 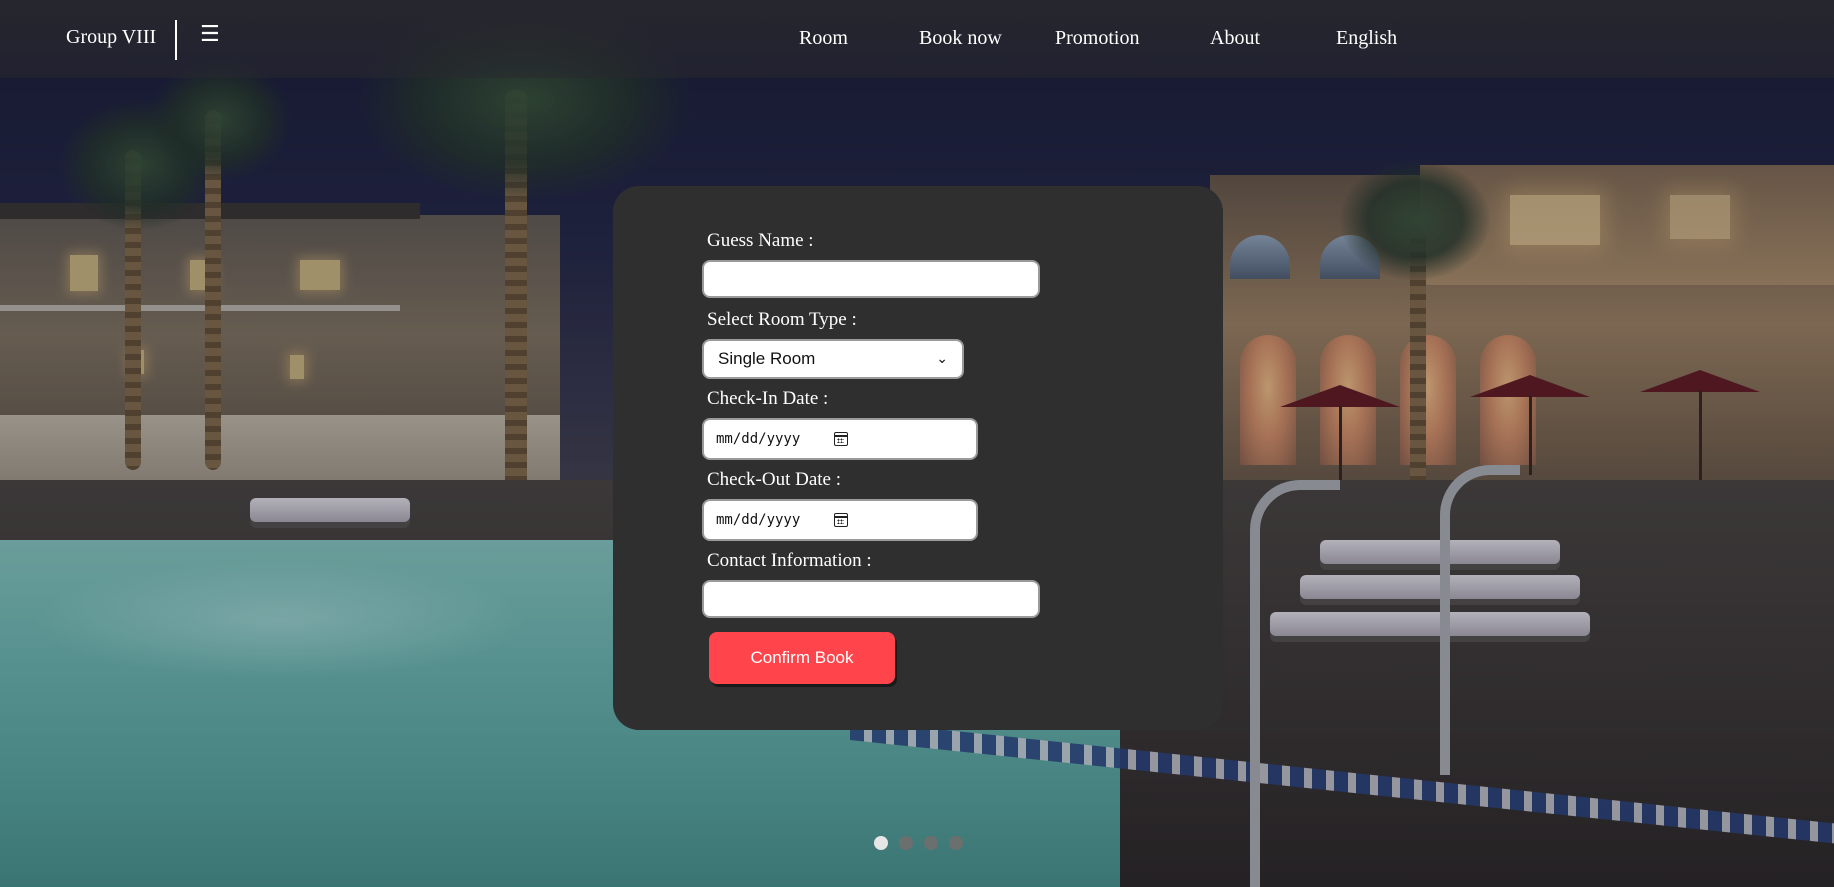 What do you see at coordinates (176, 40) in the screenshot?
I see `brand-divider` at bounding box center [176, 40].